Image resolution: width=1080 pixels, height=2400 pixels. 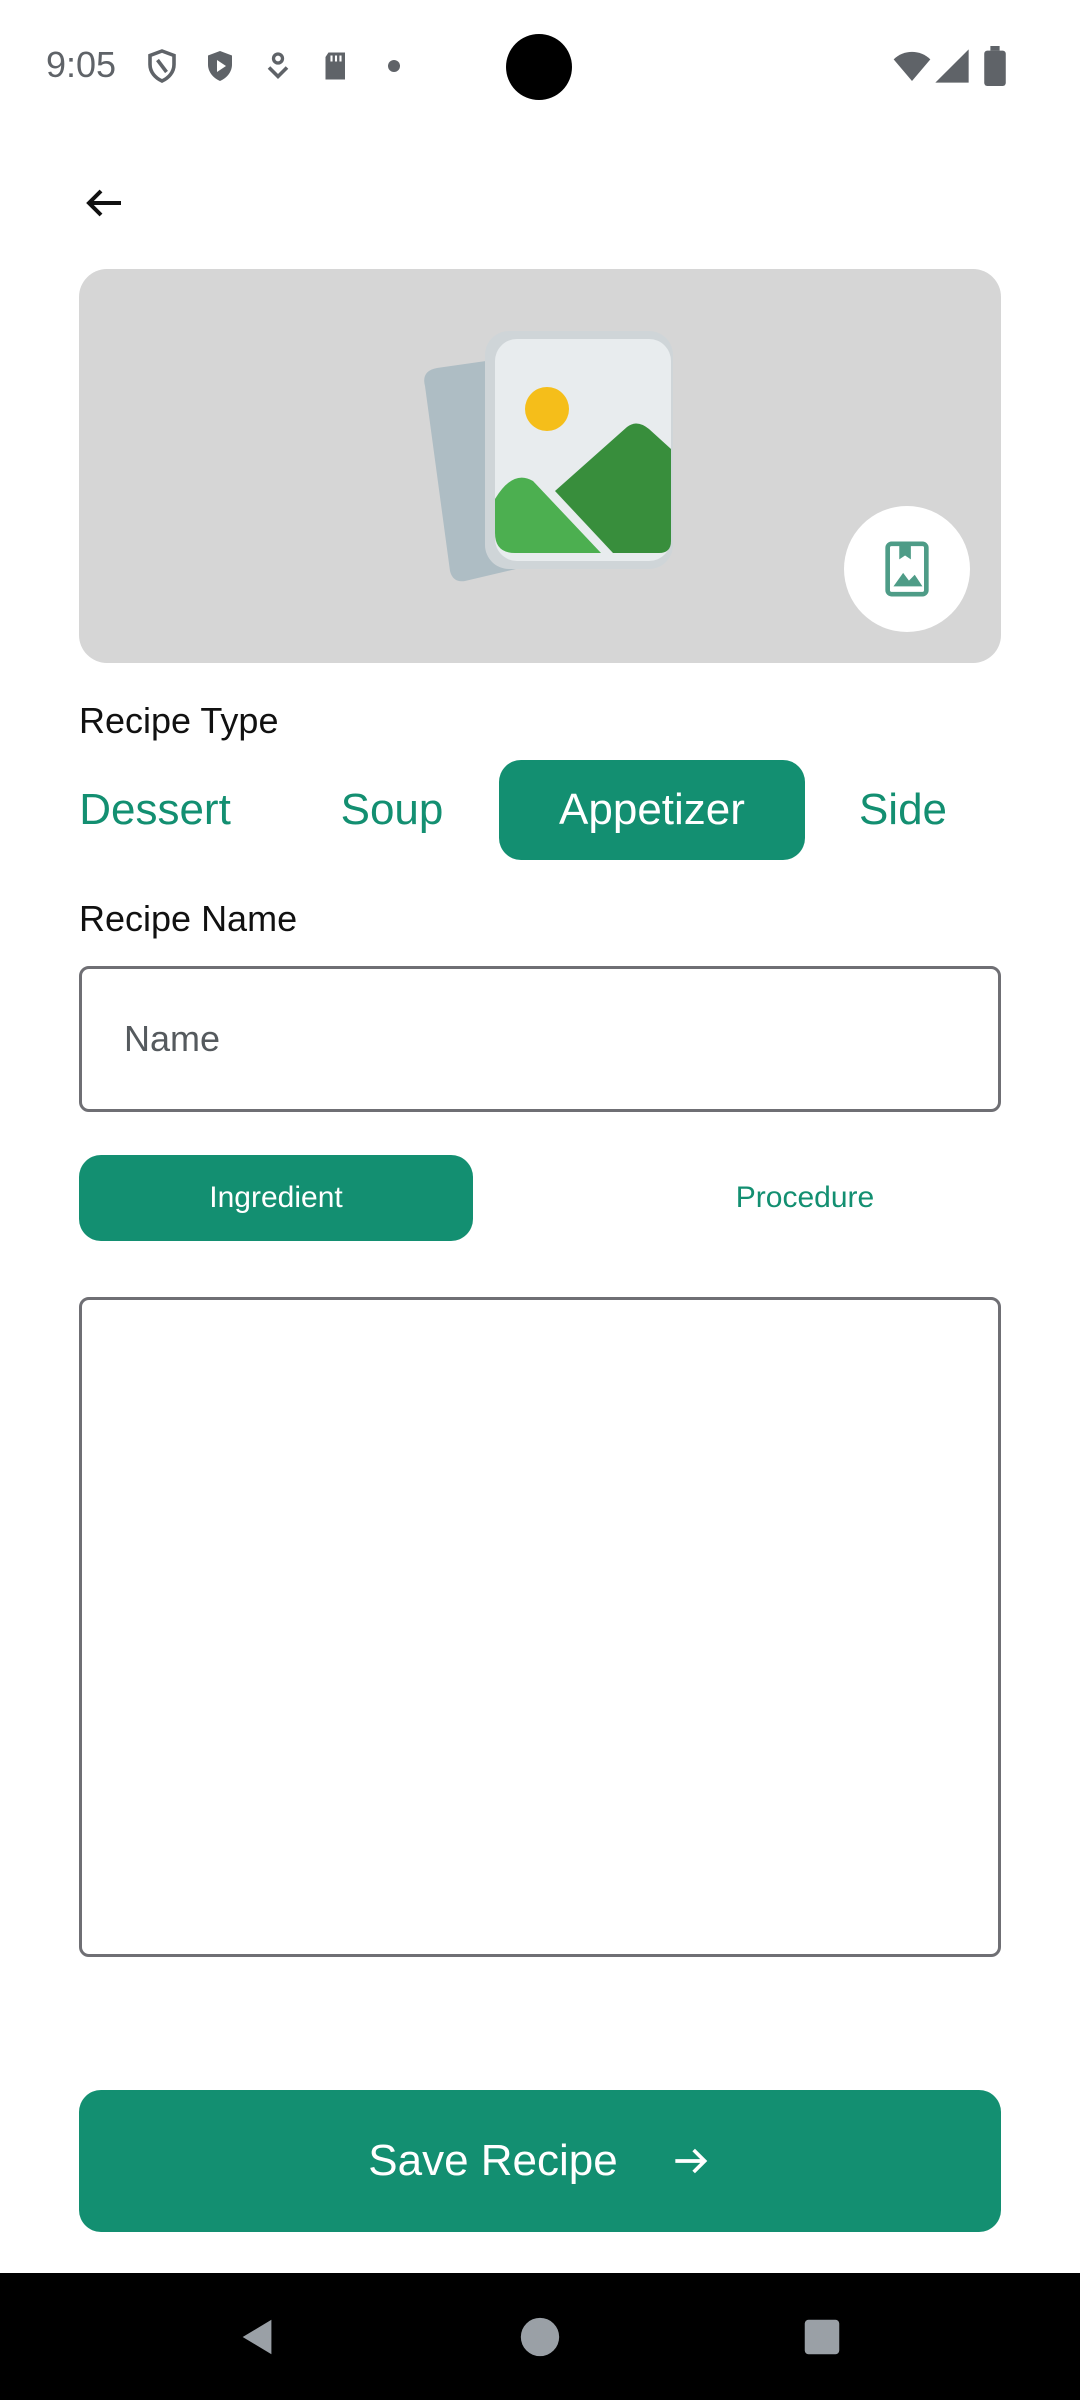 I want to click on chip-soup: Soup, so click(x=392, y=810).